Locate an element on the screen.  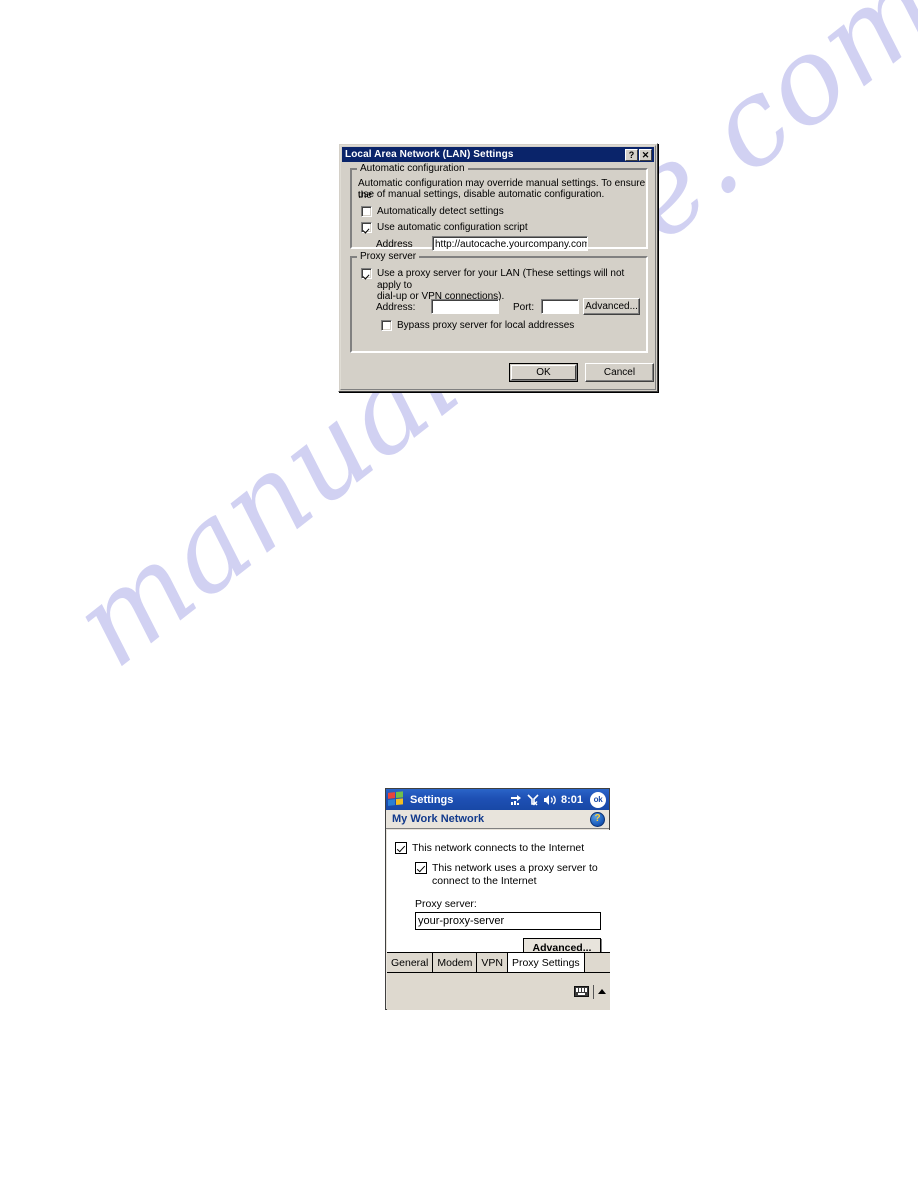
pocketpc-app-title: Settings is located at coordinates (432, 799).